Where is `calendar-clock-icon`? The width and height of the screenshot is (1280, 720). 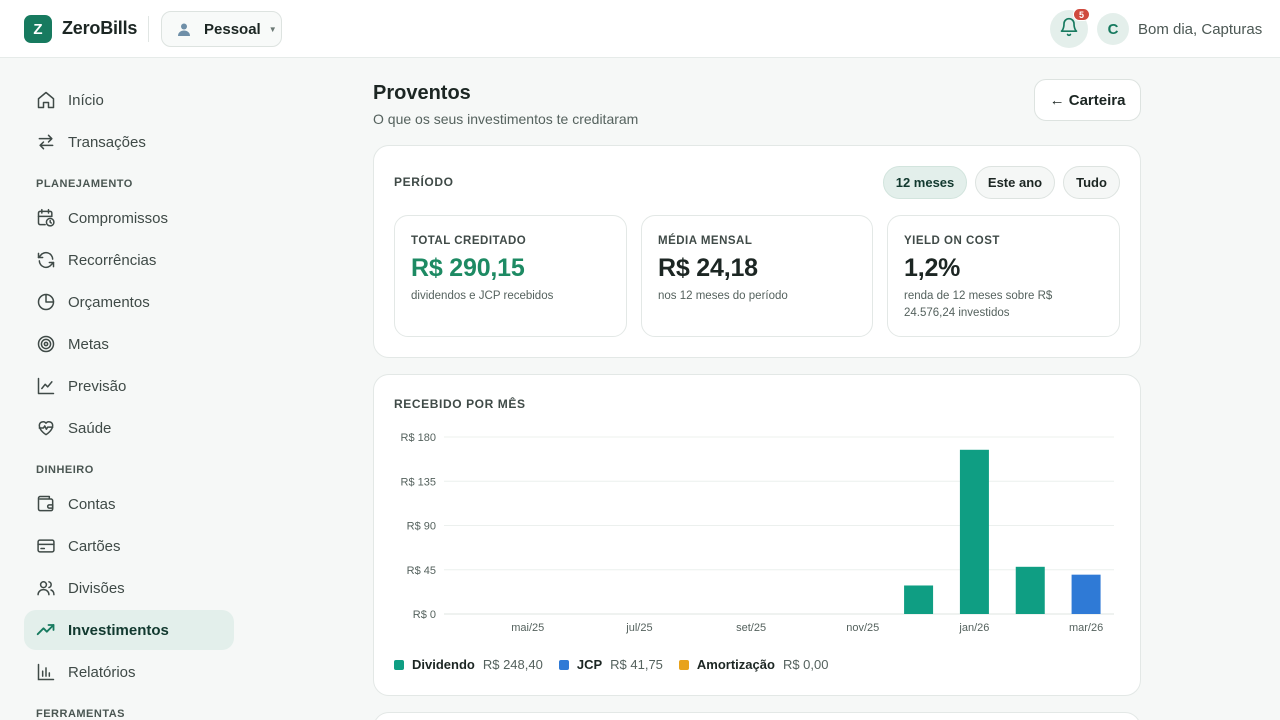 calendar-clock-icon is located at coordinates (46, 218).